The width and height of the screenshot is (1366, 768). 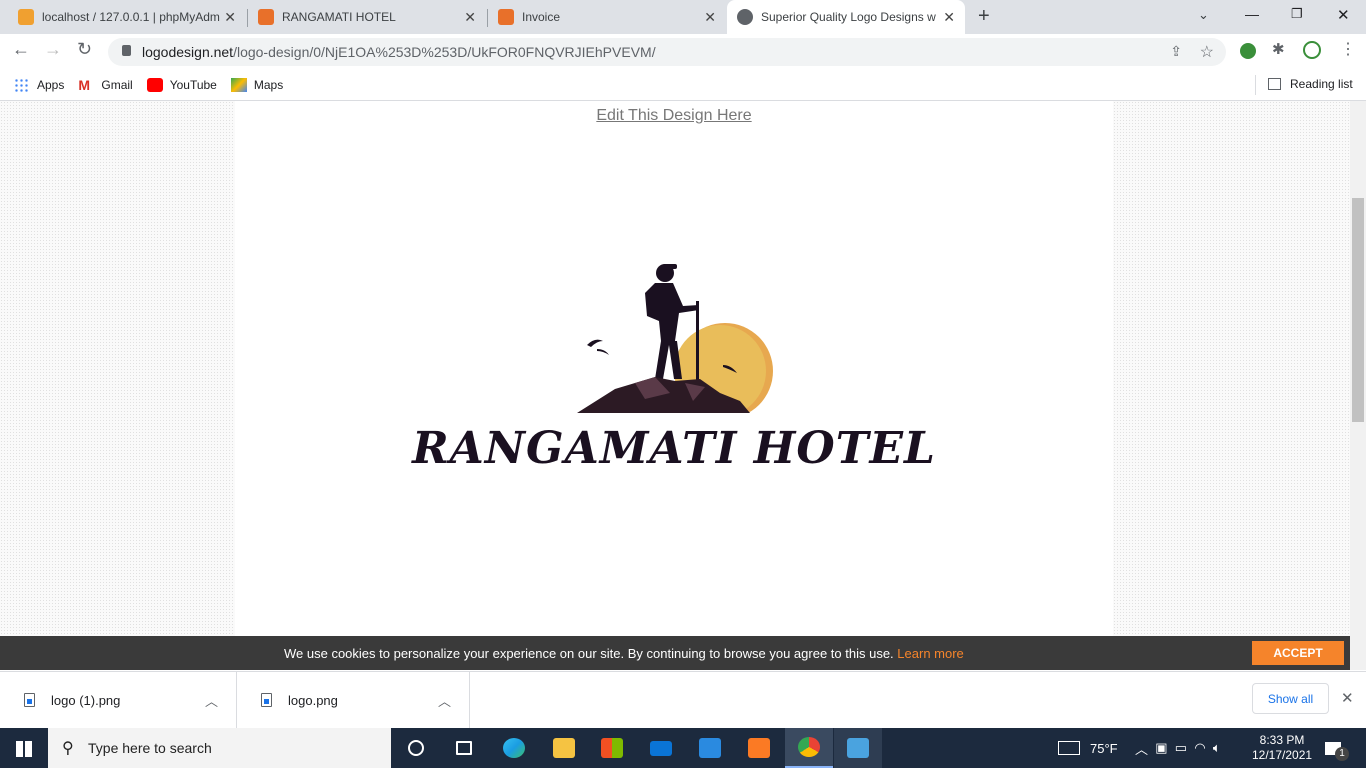 What do you see at coordinates (607, 17) in the screenshot?
I see `tab-invoice: Invoice ✕` at bounding box center [607, 17].